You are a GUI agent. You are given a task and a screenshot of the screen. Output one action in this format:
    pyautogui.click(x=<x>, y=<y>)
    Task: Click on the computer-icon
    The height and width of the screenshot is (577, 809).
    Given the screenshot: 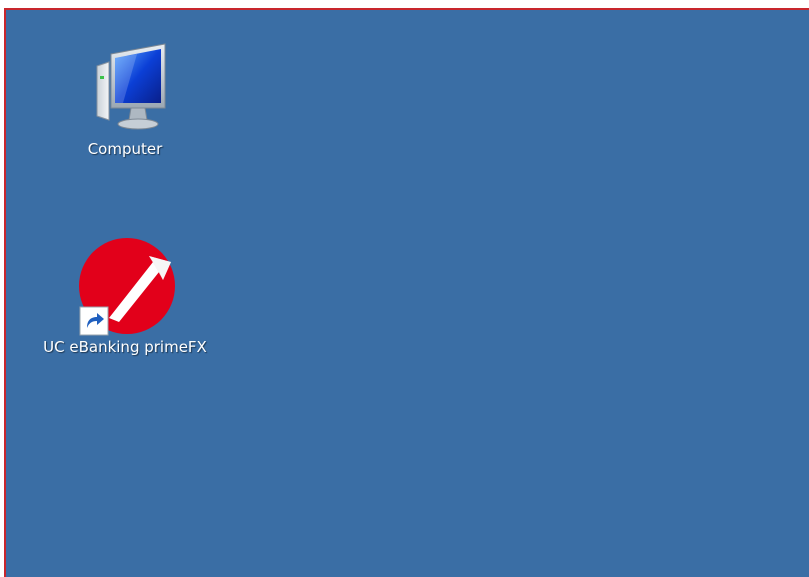 What is the action you would take?
    pyautogui.click(x=125, y=86)
    